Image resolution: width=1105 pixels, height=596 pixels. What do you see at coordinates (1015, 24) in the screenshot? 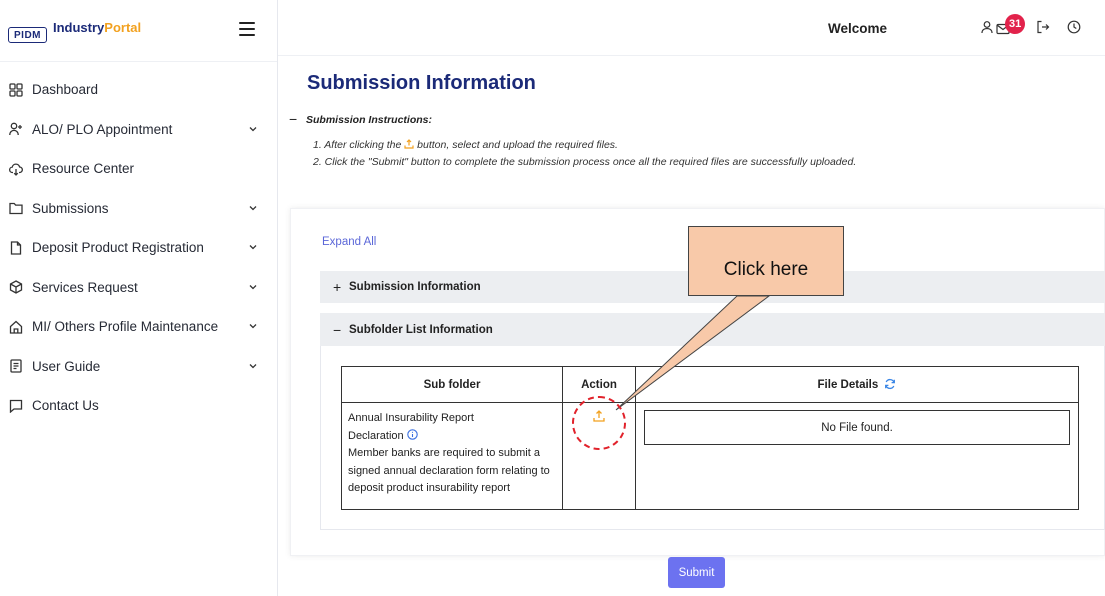
I see `mail-count-badge: 31` at bounding box center [1015, 24].